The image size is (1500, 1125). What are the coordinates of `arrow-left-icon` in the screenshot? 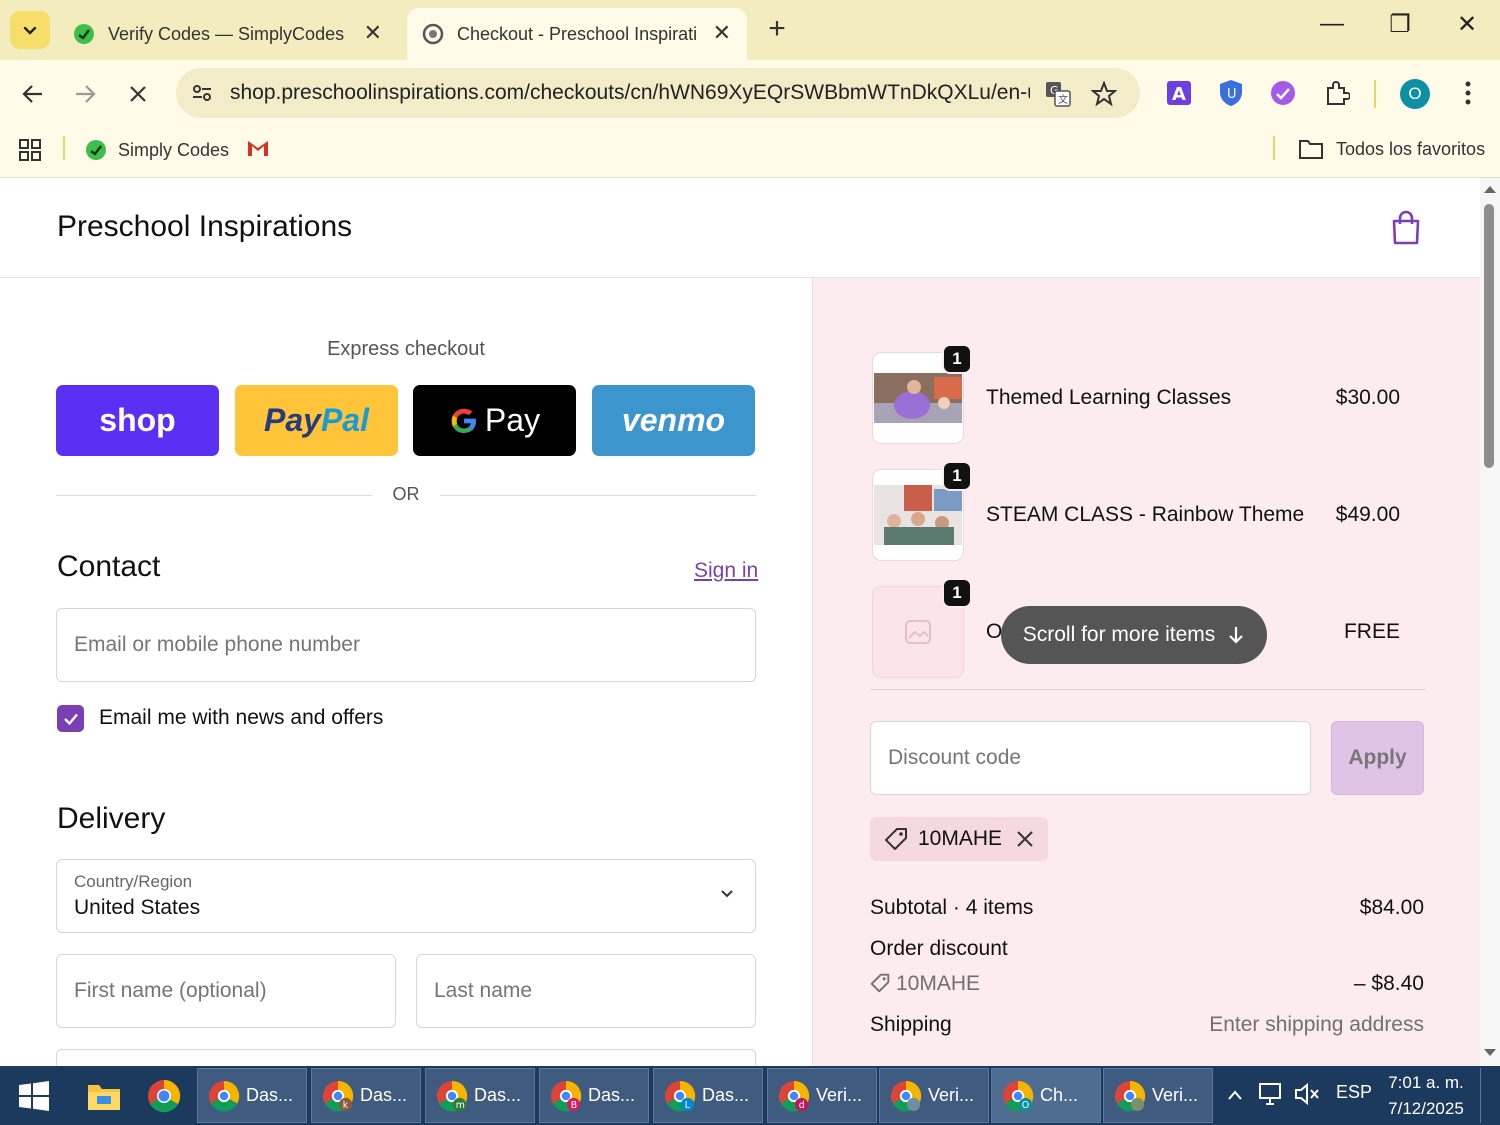 It's located at (32, 94).